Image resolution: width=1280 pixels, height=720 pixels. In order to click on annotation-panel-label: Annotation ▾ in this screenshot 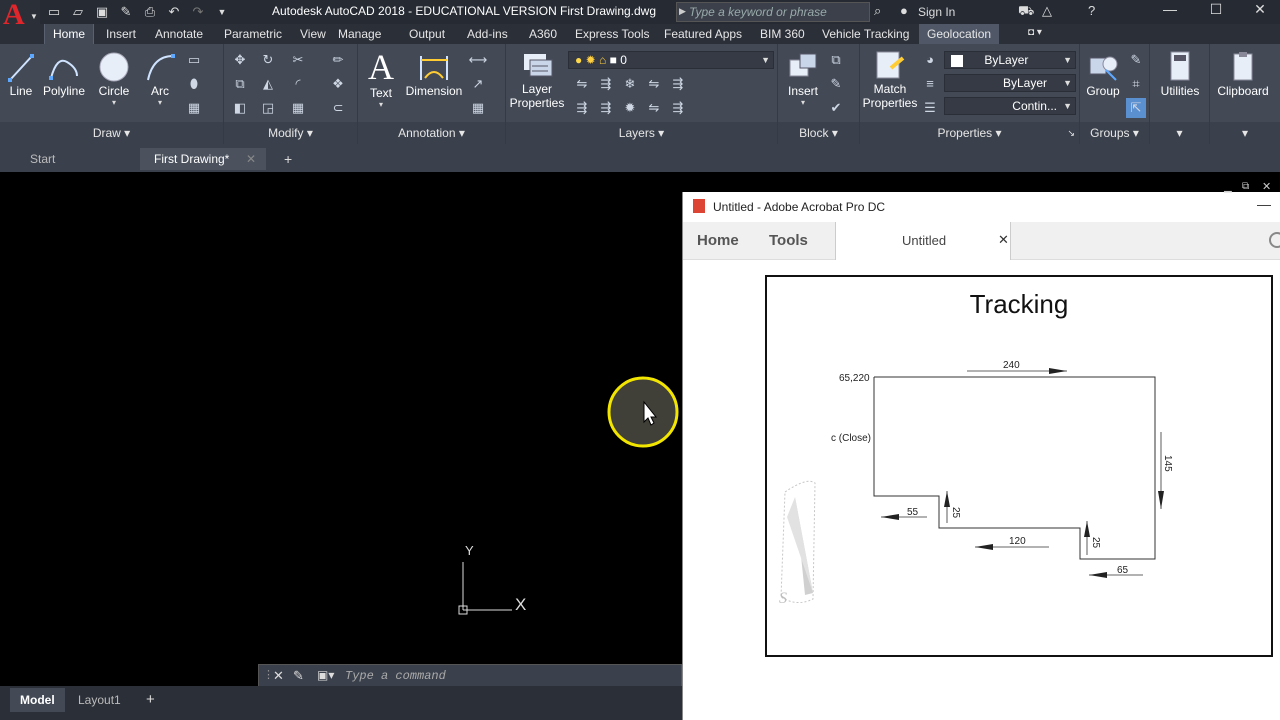, I will do `click(431, 133)`.